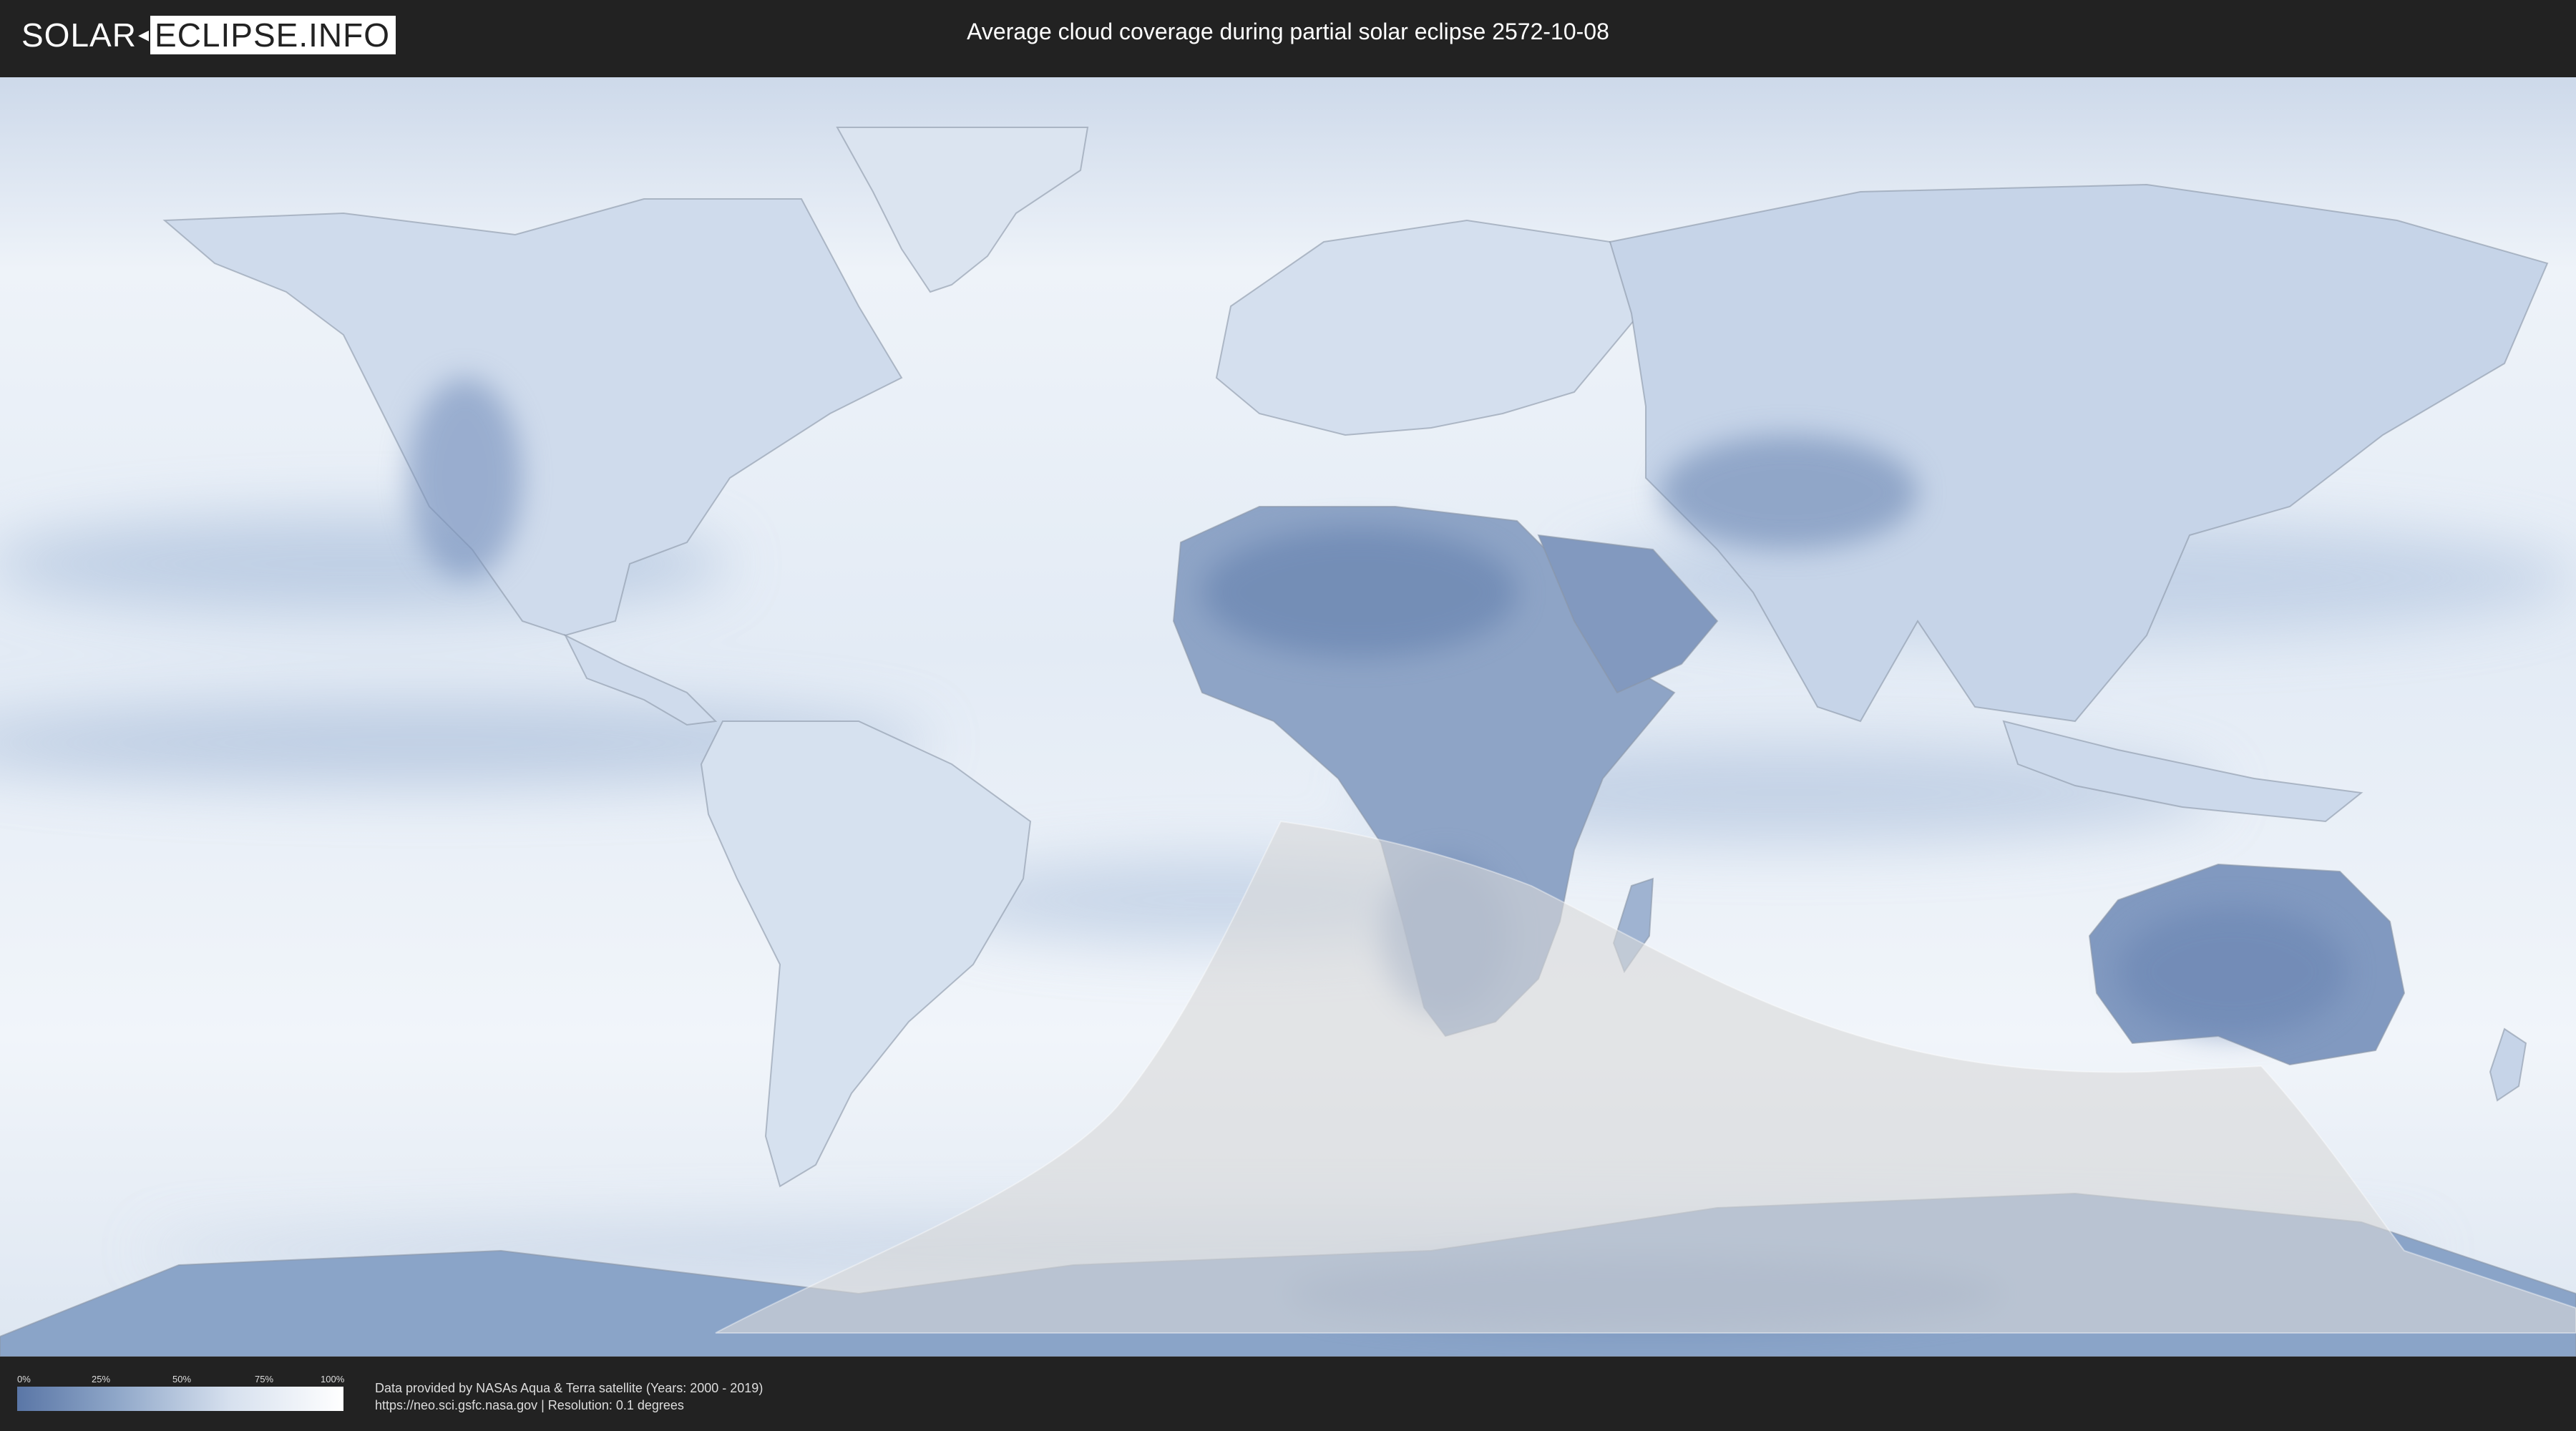 The width and height of the screenshot is (2576, 1431). Describe the element at coordinates (101, 1379) in the screenshot. I see `legend-tick-25: 25%` at that location.